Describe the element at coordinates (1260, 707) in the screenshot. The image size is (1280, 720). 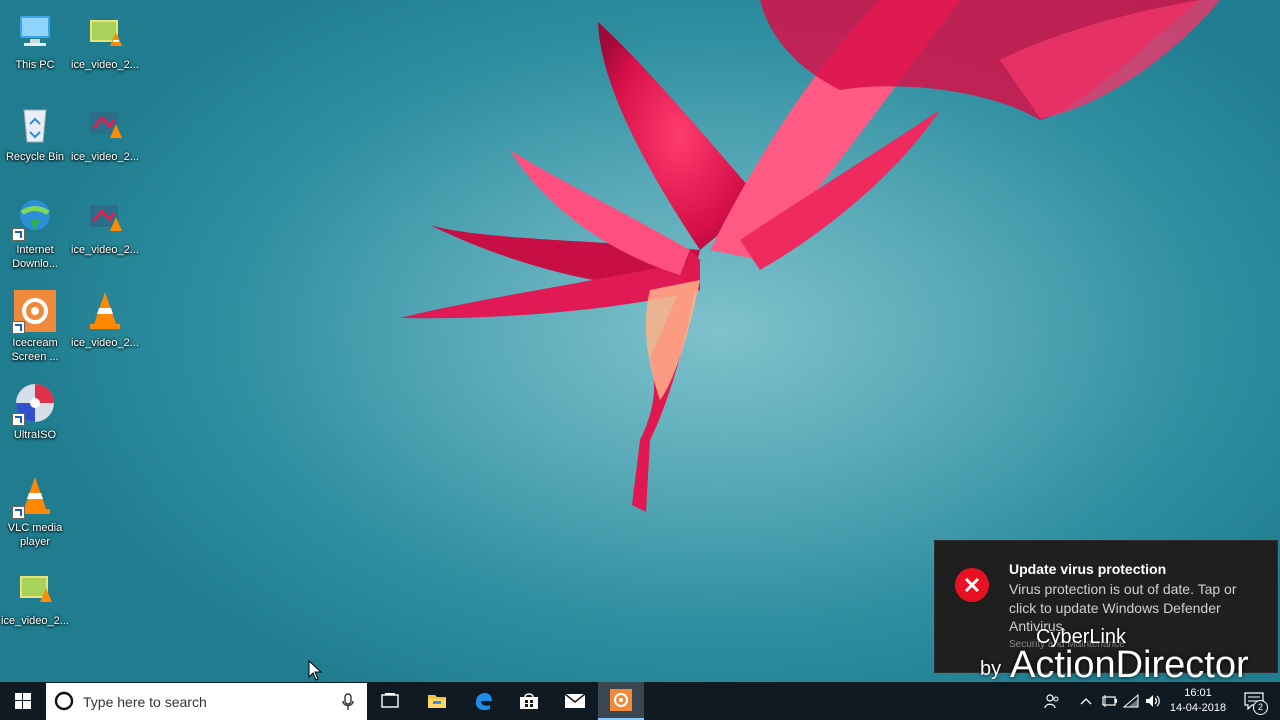
I see `action-center-badge: 2` at that location.